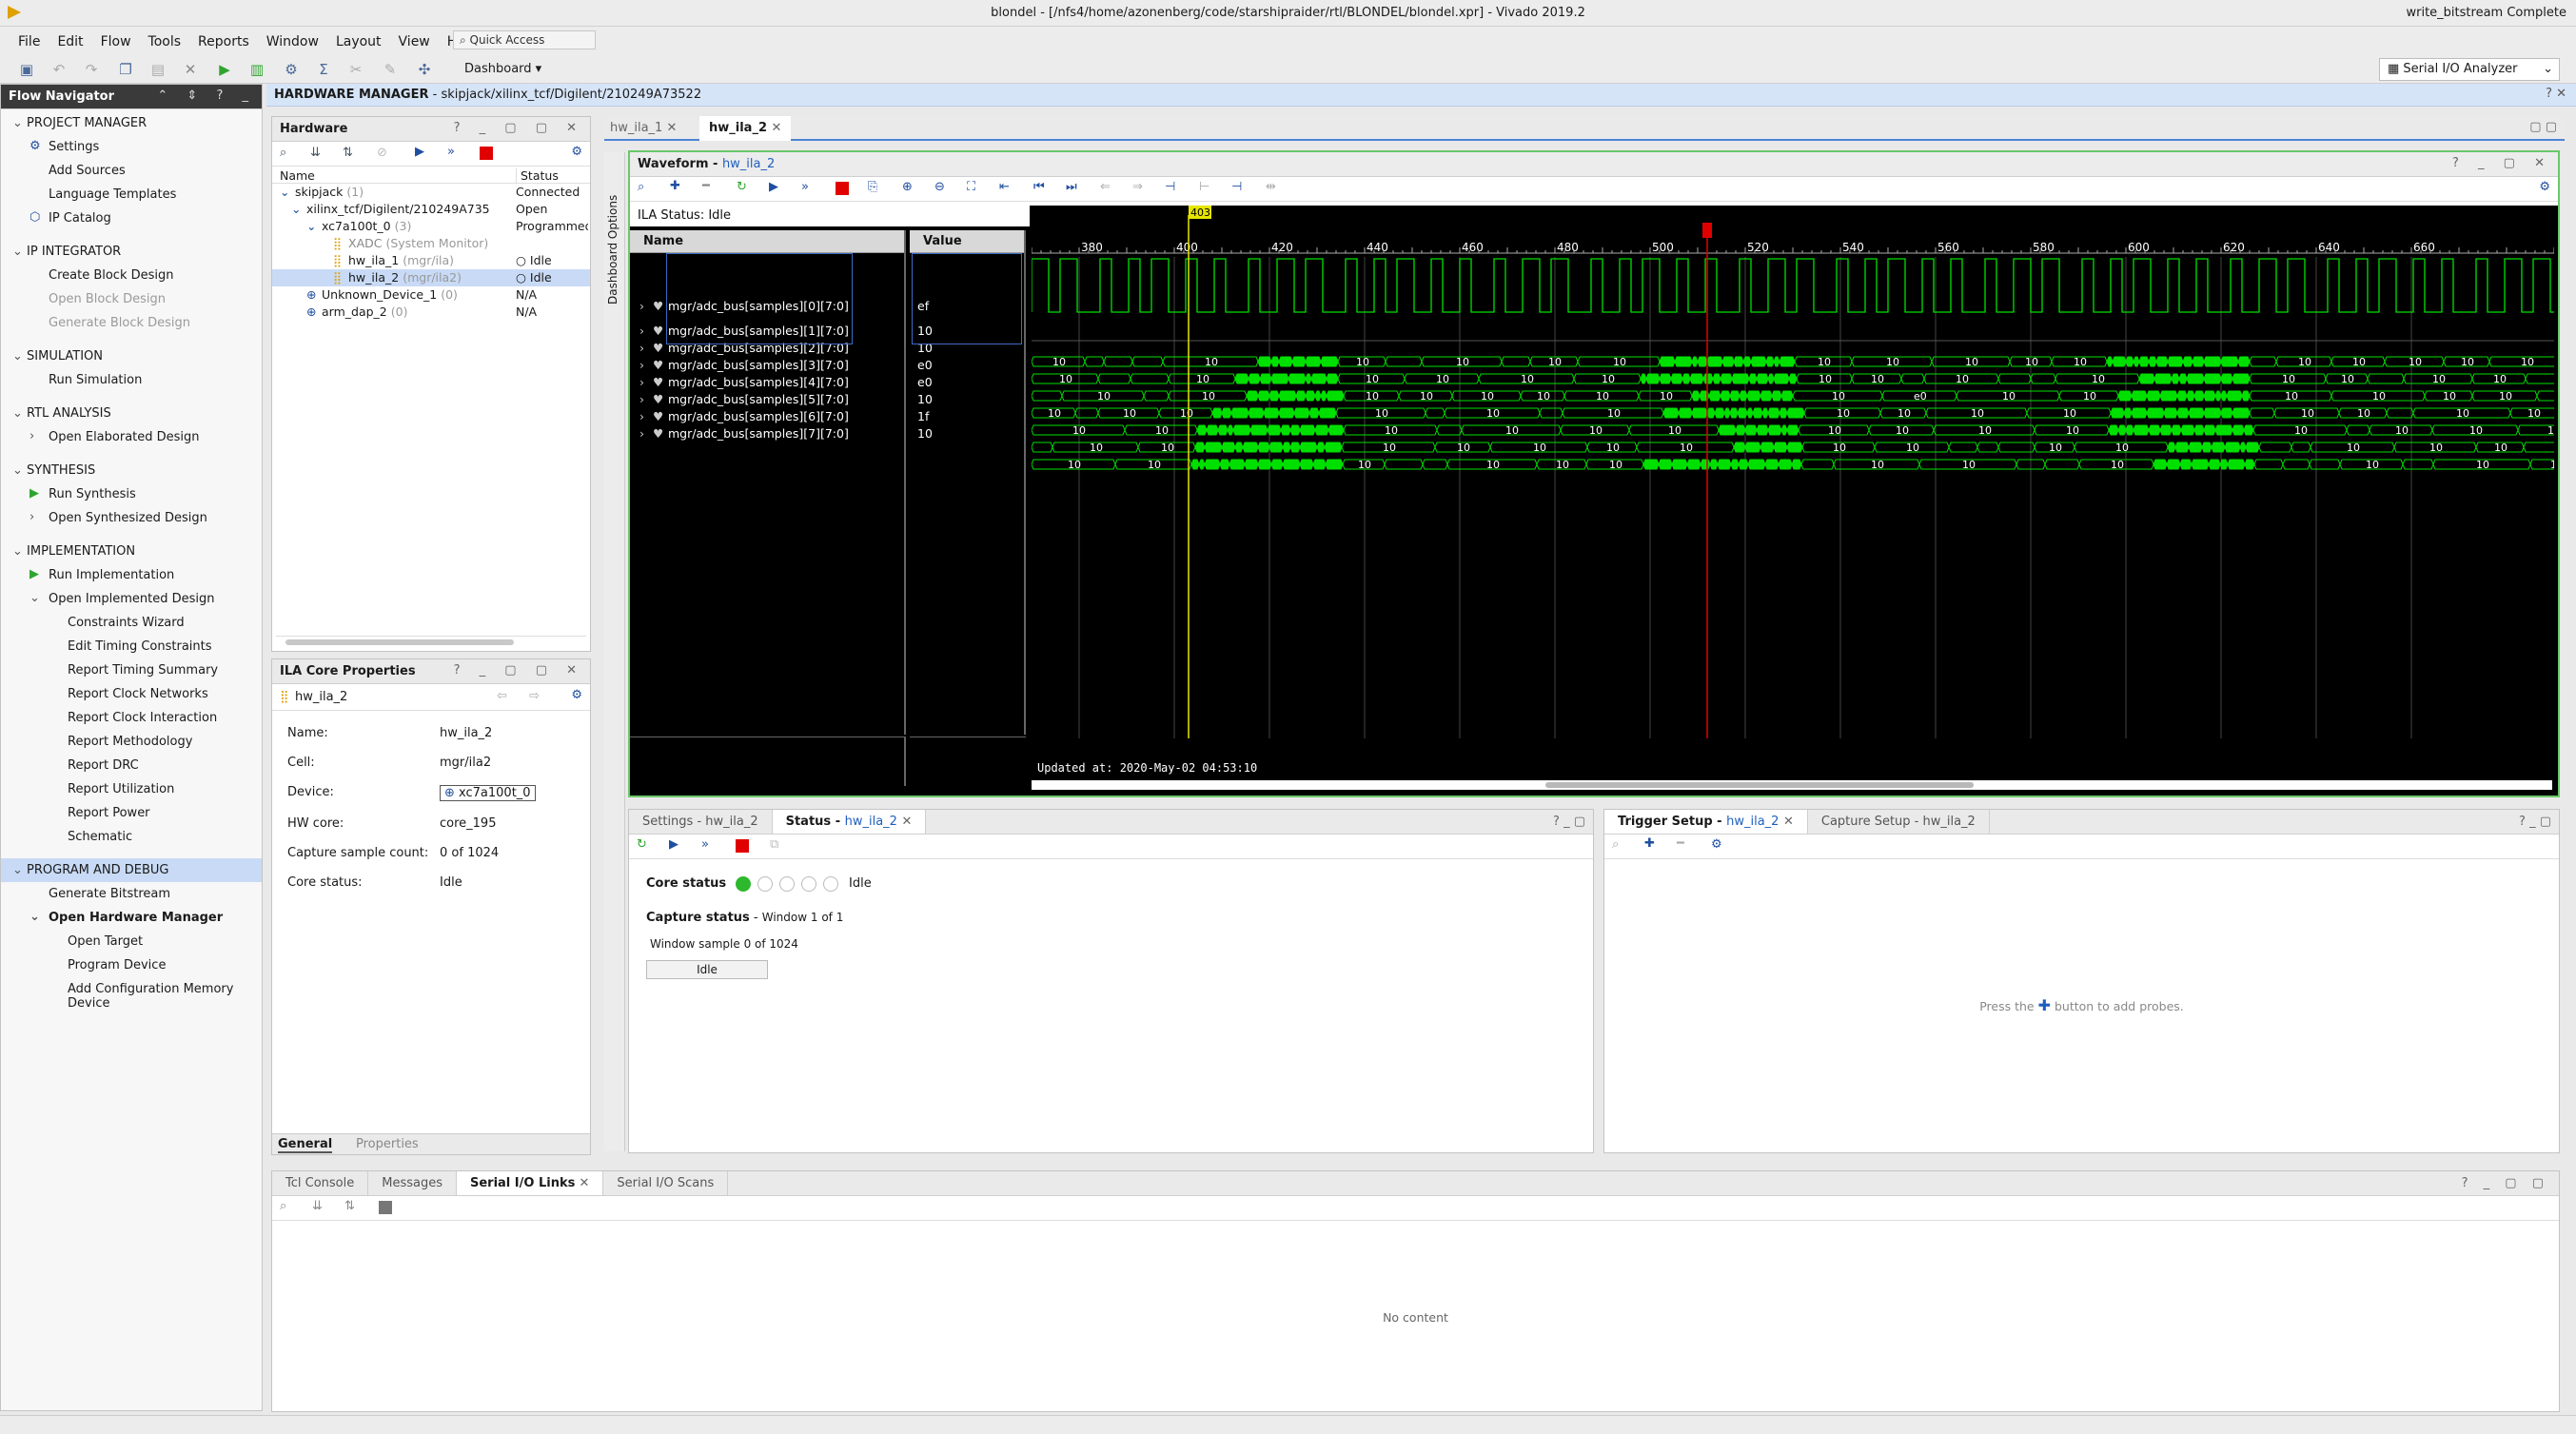  What do you see at coordinates (431, 641) in the screenshot?
I see `hardware-hscrollbar` at bounding box center [431, 641].